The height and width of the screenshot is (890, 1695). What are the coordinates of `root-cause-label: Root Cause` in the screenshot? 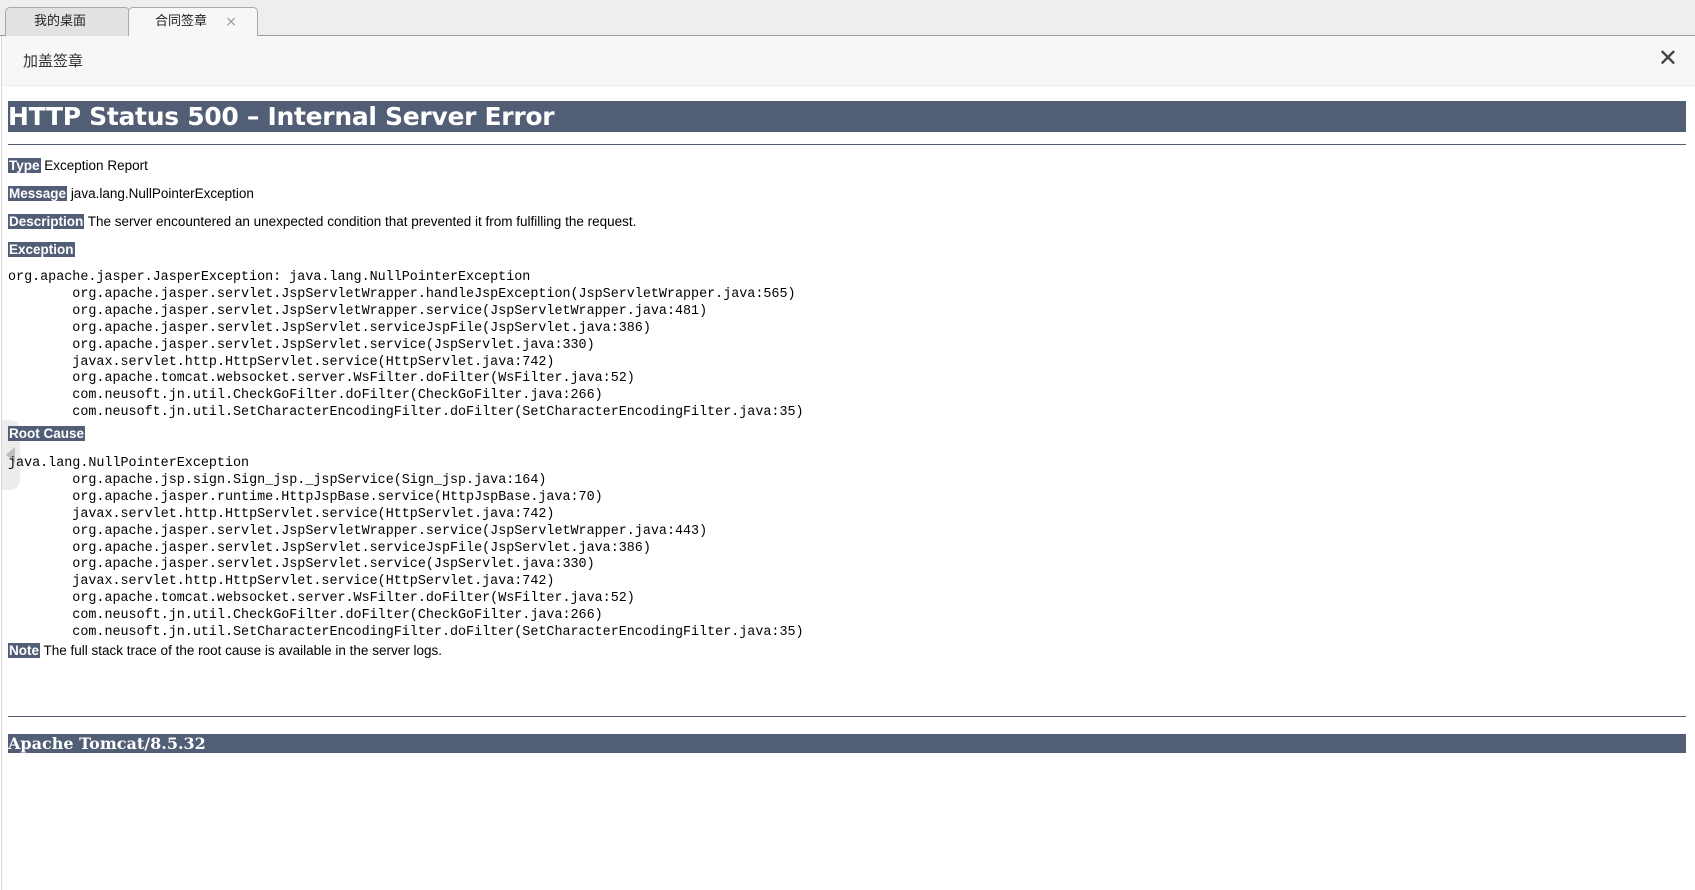 It's located at (47, 433).